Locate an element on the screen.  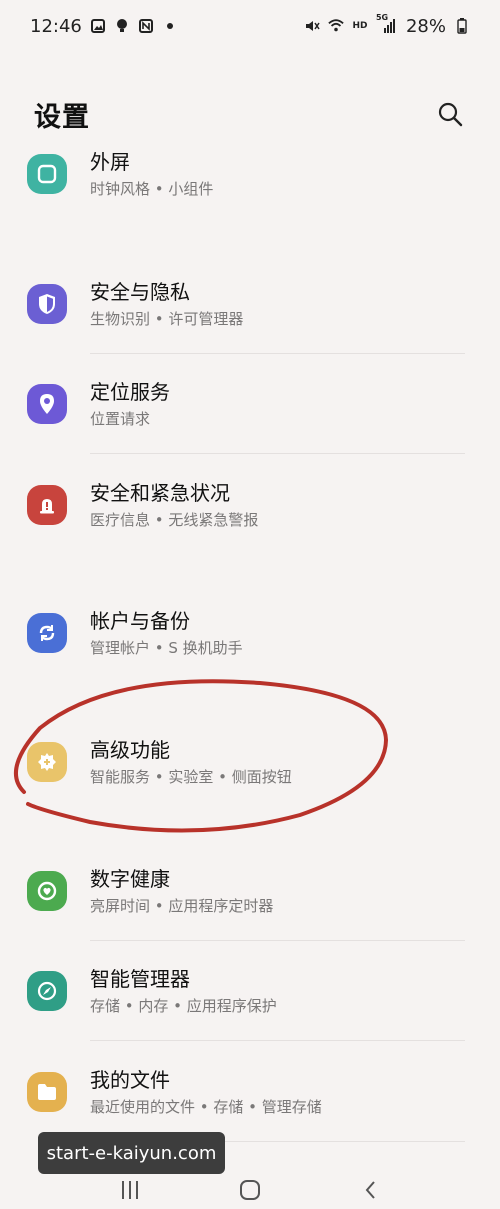
setting-text: 安全和紧急状况 医疗信息 • 无线紧急警报 is located at coordinates (174, 505).